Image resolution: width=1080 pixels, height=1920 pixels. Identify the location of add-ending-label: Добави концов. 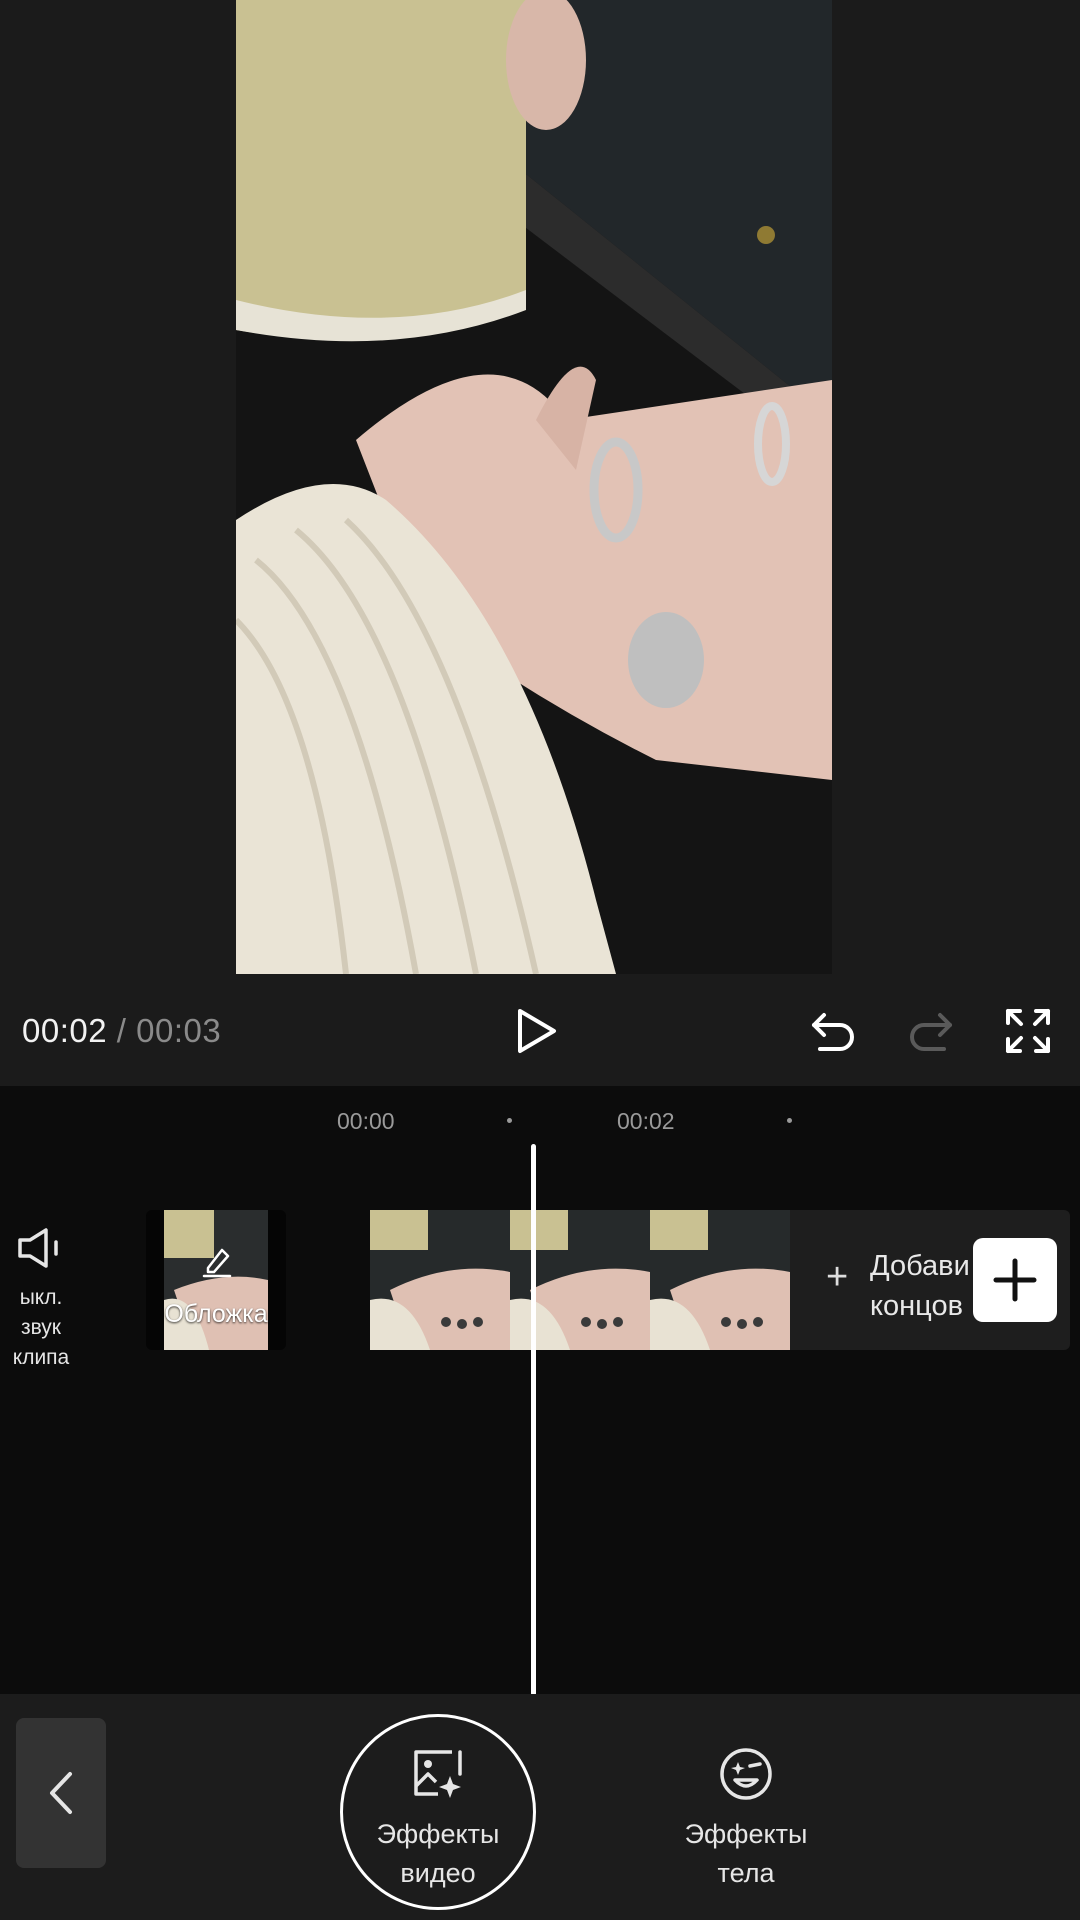
(920, 1286).